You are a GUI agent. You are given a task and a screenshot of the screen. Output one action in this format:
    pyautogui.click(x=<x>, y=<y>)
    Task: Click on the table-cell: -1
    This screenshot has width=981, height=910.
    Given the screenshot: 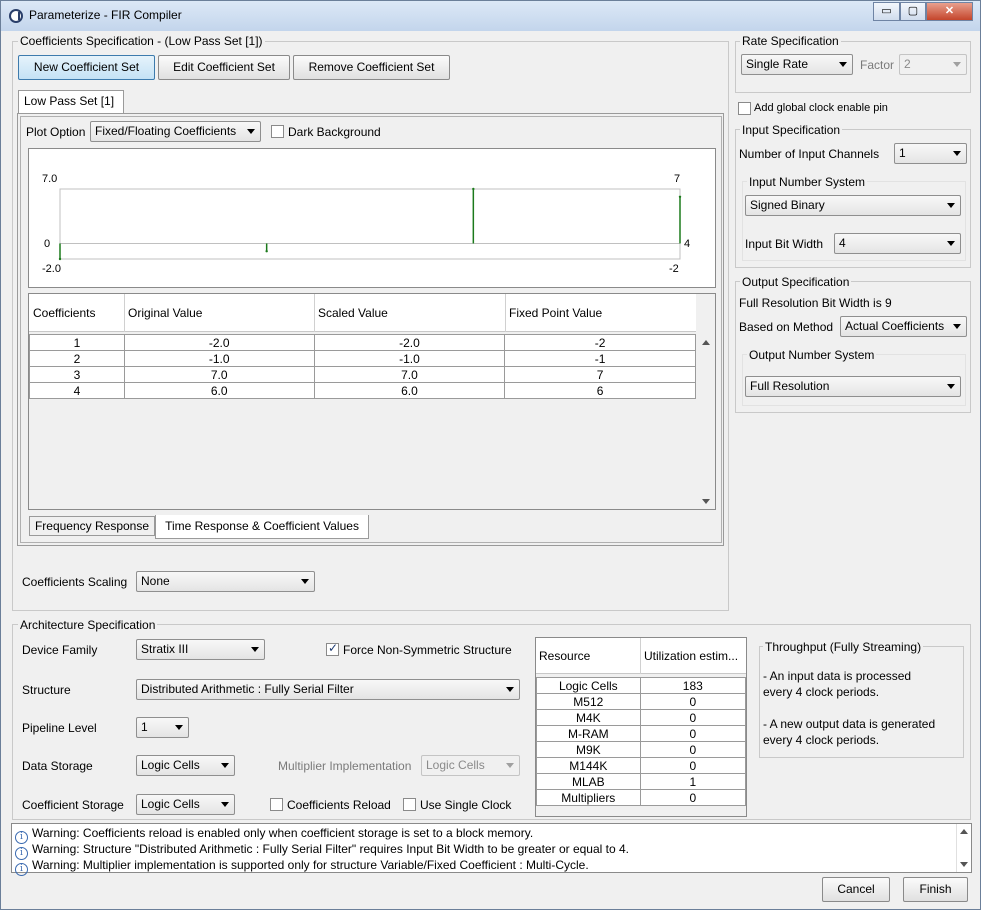 What is the action you would take?
    pyautogui.click(x=600, y=358)
    